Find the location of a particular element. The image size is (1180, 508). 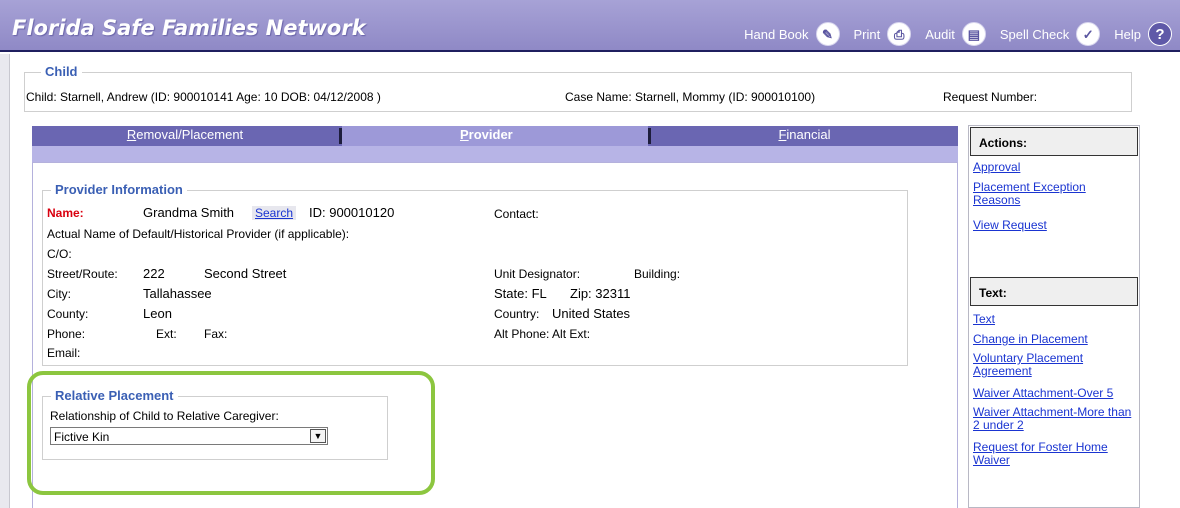

name-label: Name: is located at coordinates (65, 213).